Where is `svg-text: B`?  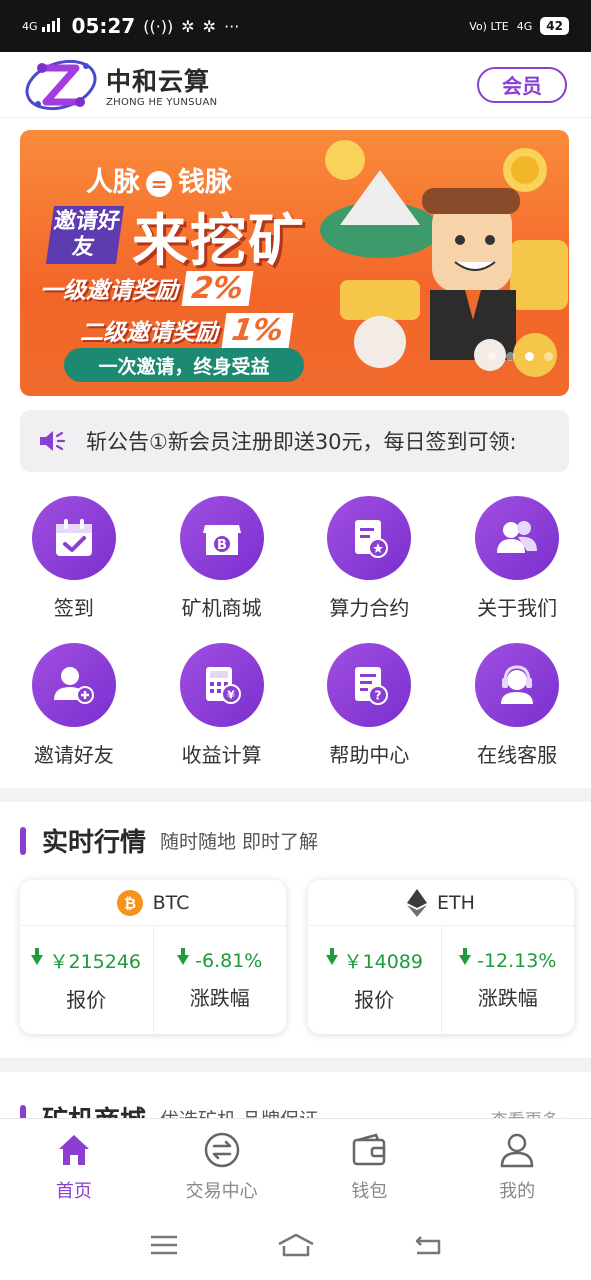
svg-text: B is located at coordinates (222, 545).